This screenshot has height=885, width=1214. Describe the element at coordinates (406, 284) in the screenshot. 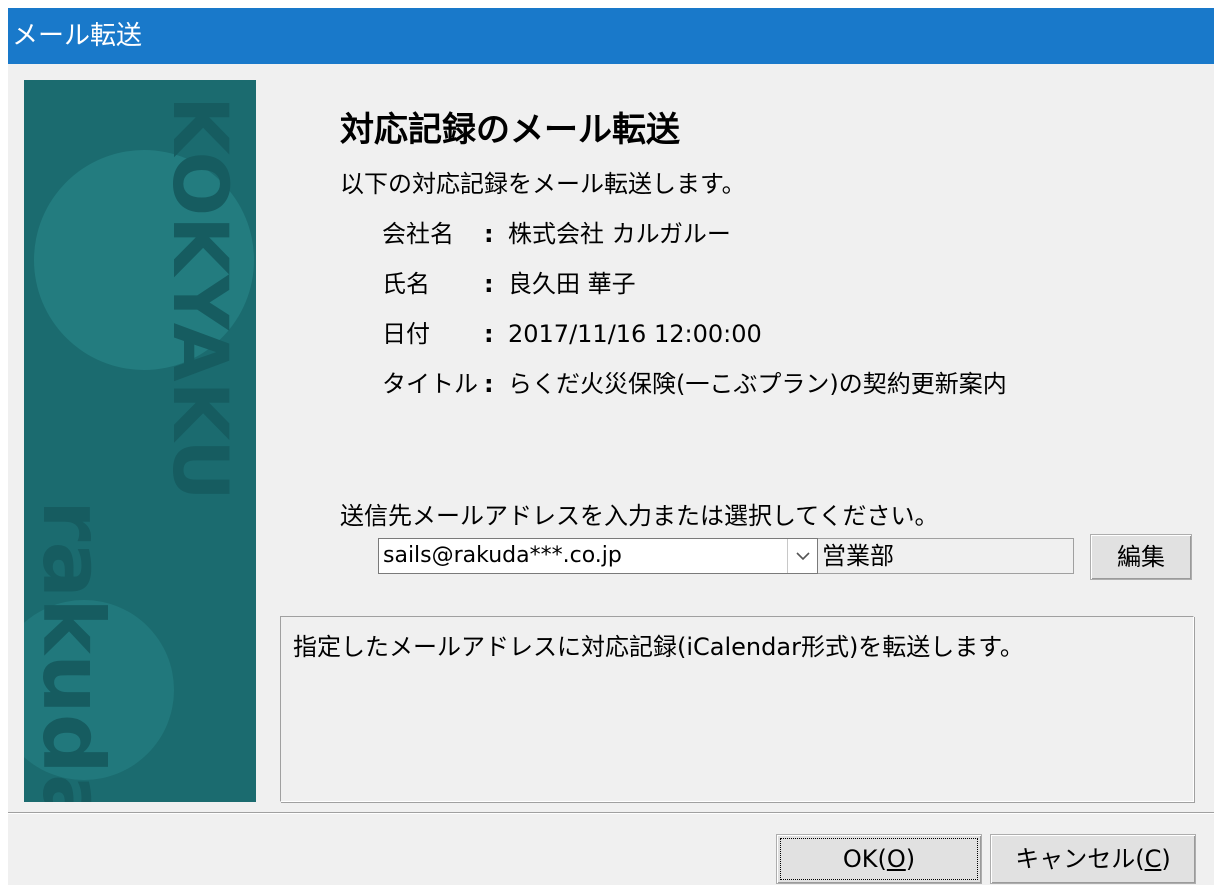

I see `name-label: 氏名` at that location.